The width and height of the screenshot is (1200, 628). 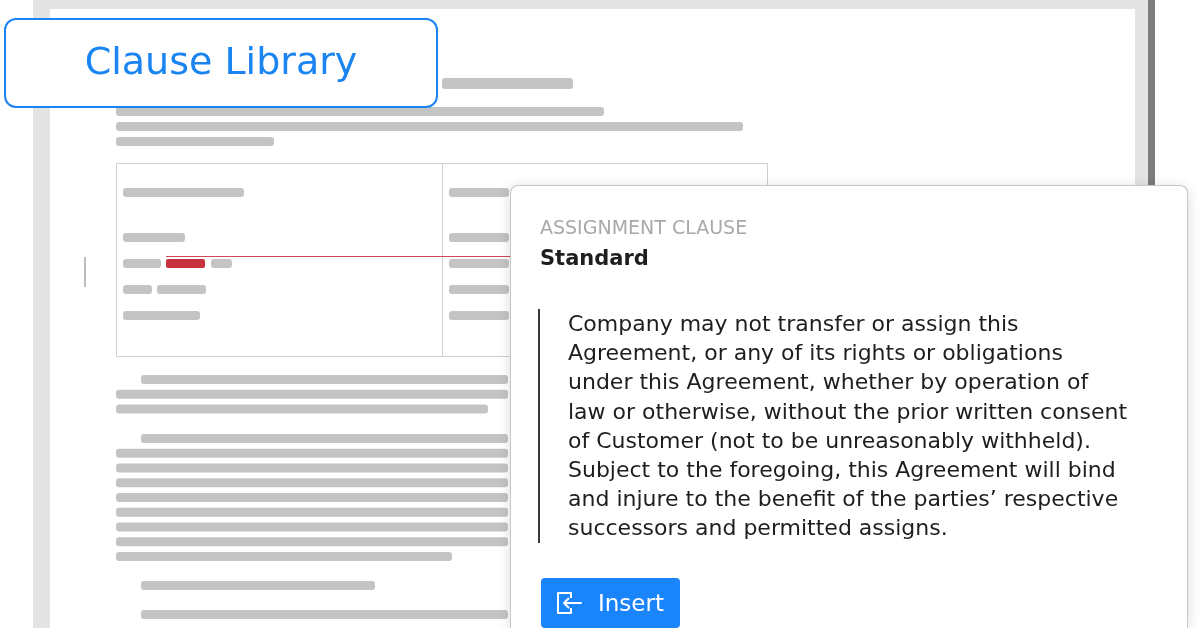 I want to click on title-callout: Clause Library, so click(x=221, y=63).